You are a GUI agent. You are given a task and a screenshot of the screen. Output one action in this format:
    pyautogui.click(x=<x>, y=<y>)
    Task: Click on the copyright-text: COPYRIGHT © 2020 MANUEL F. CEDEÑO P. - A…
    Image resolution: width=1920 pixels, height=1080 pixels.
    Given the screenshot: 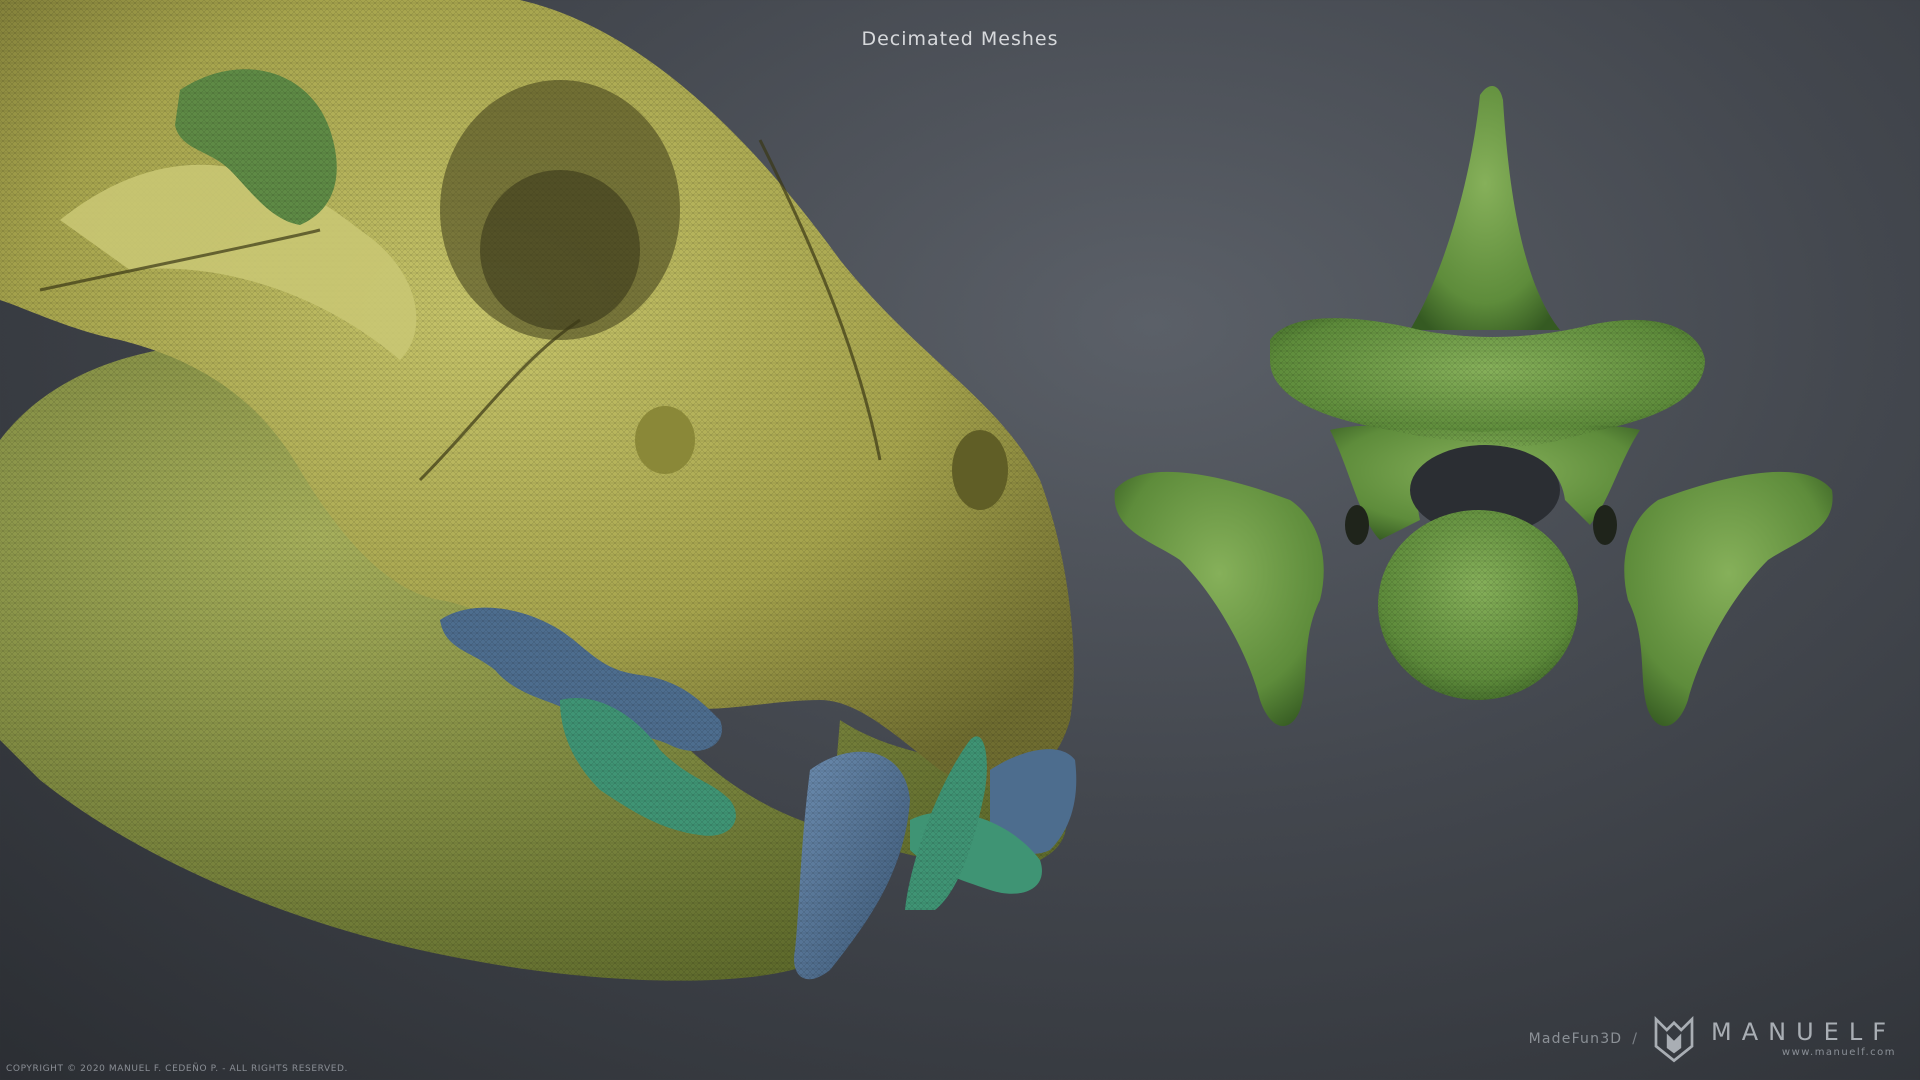 What is the action you would take?
    pyautogui.click(x=177, y=1069)
    